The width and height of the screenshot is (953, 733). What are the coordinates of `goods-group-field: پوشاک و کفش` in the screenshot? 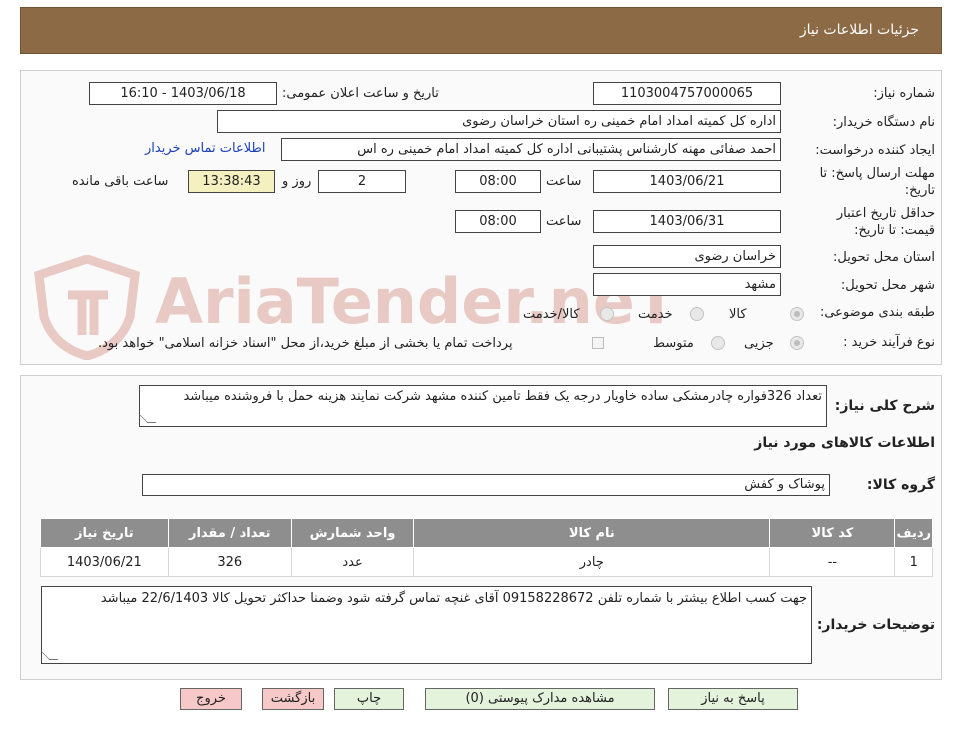 It's located at (486, 485).